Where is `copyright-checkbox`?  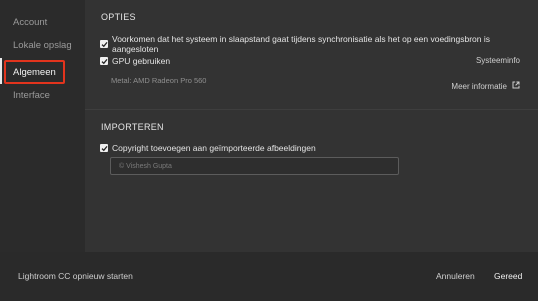
copyright-checkbox is located at coordinates (104, 148).